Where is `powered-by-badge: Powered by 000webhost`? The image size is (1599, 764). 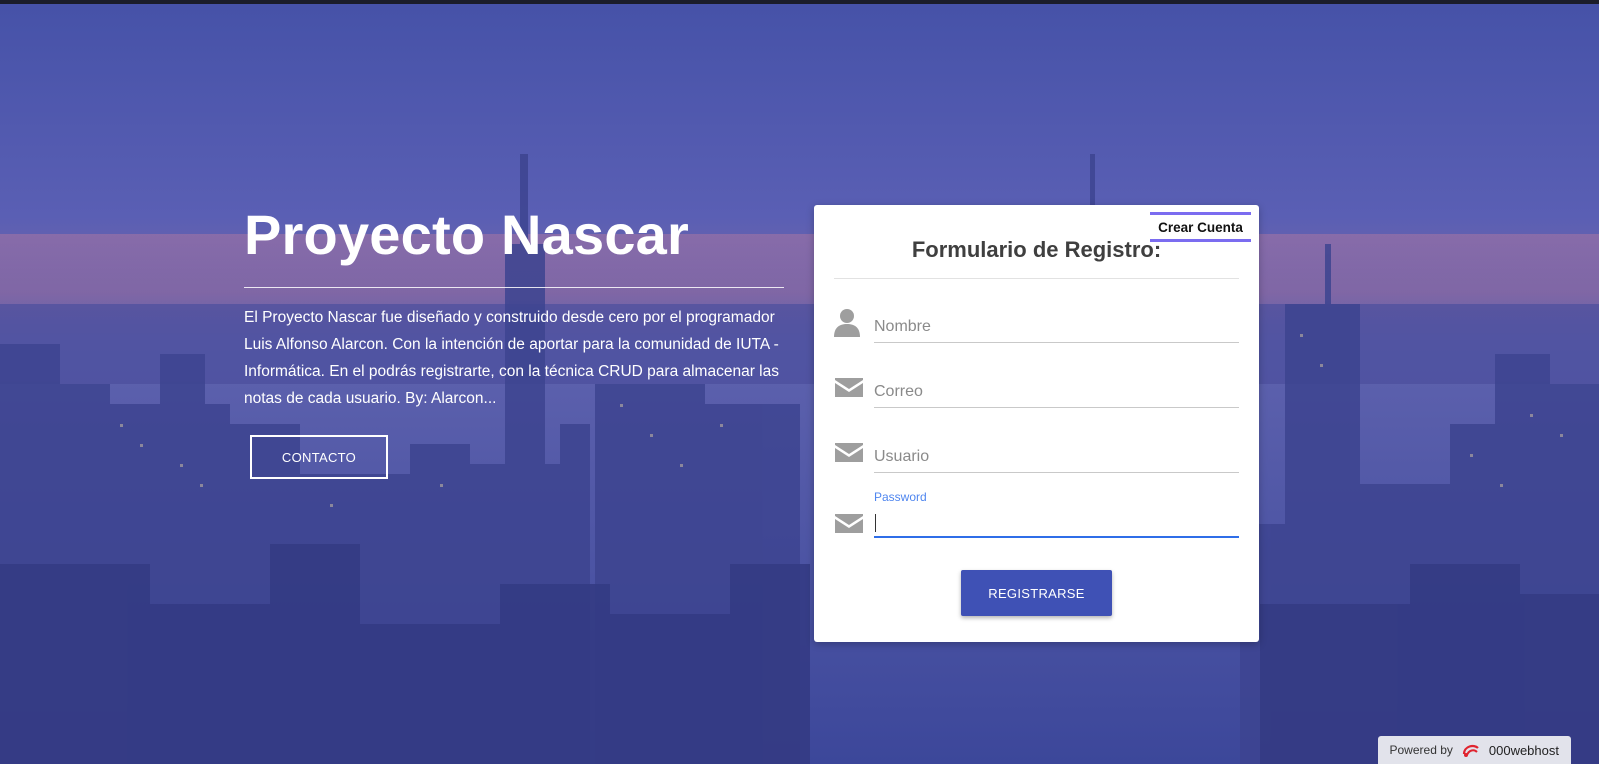
powered-by-badge: Powered by 000webhost is located at coordinates (1474, 750).